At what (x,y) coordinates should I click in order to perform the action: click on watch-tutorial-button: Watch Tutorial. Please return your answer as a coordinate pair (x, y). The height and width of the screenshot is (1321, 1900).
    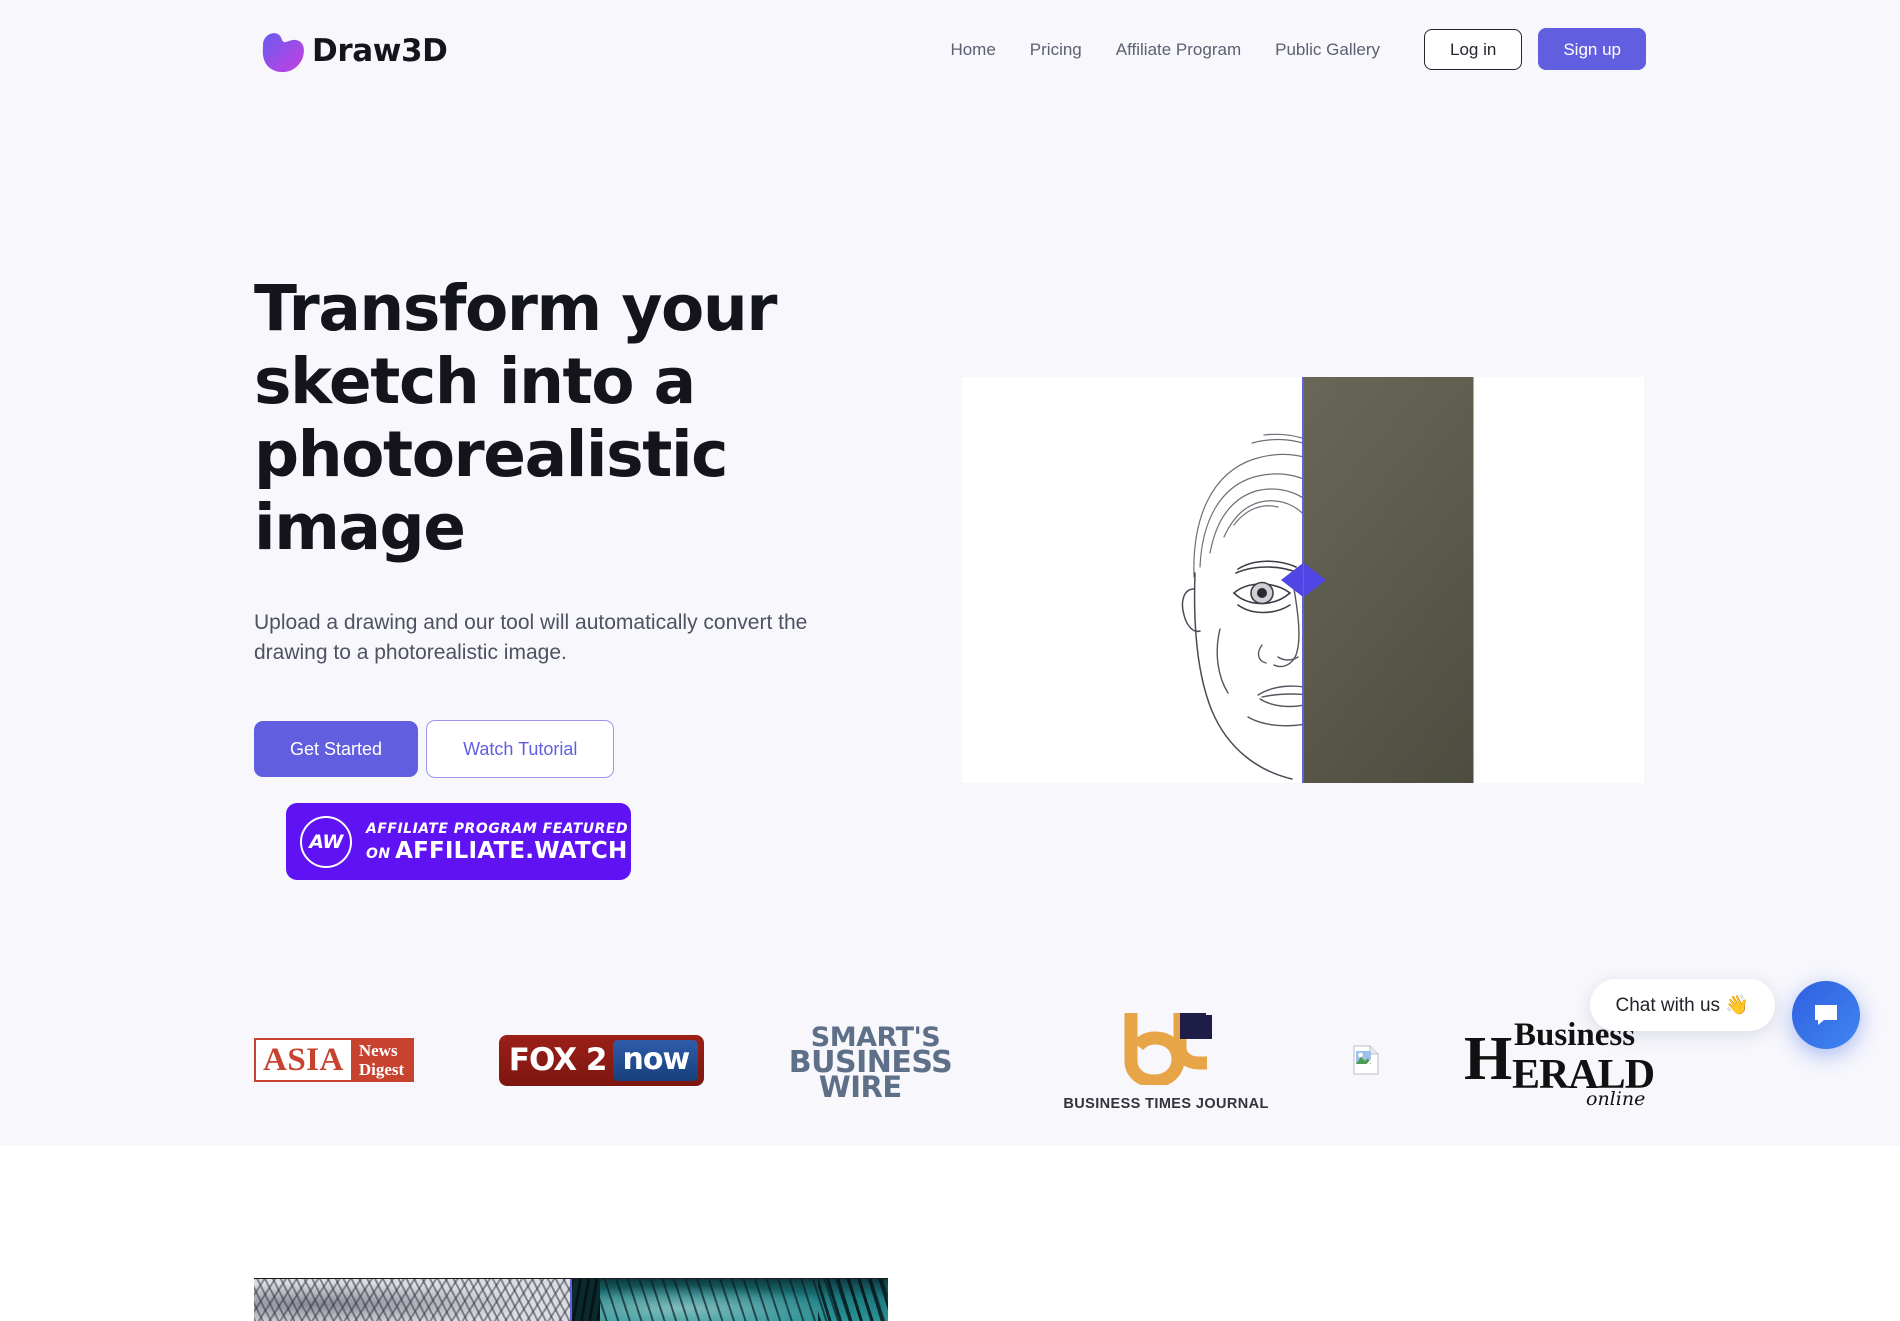
    Looking at the image, I should click on (520, 748).